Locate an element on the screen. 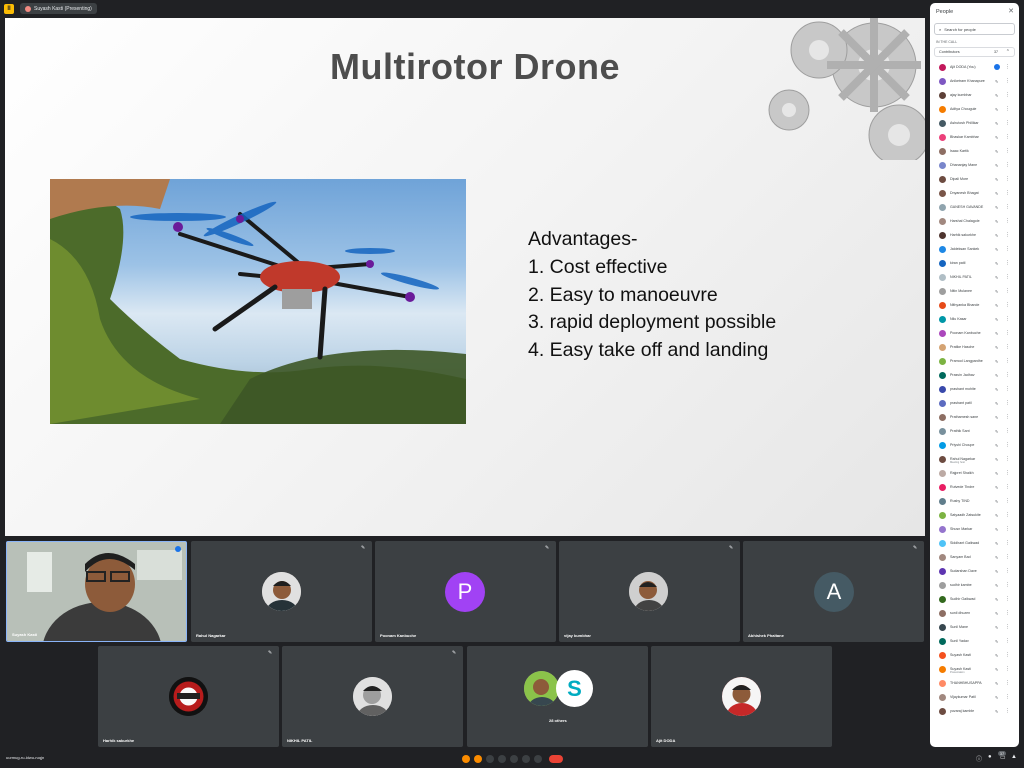 This screenshot has width=1024, height=768. participant-row: Aditya Chougule ✎ ⋮ is located at coordinates (974, 109).